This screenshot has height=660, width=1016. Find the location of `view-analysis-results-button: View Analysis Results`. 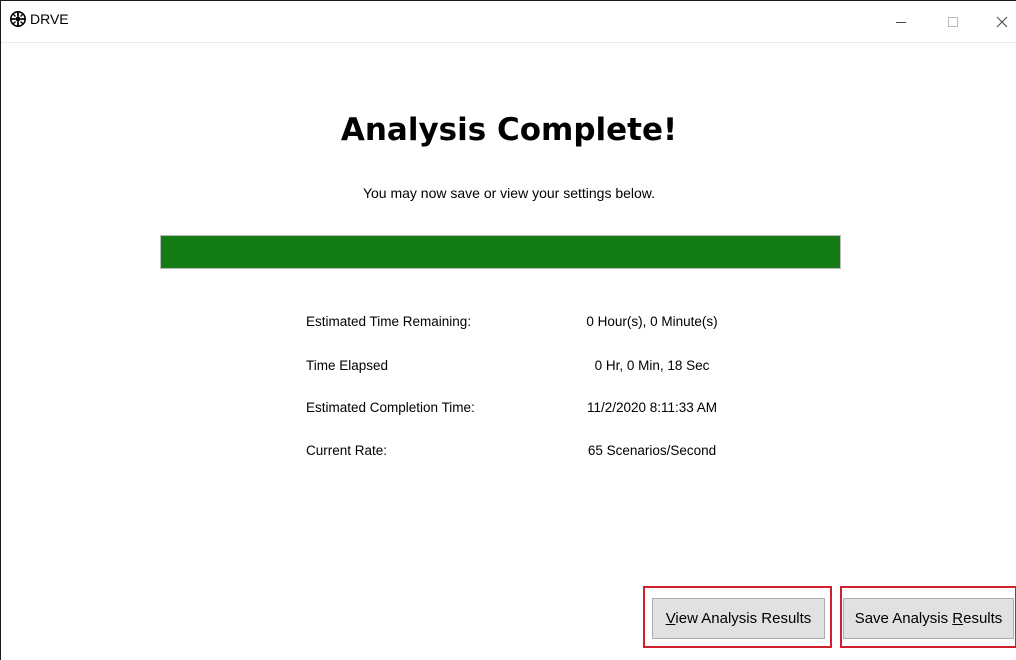

view-analysis-results-button: View Analysis Results is located at coordinates (738, 618).